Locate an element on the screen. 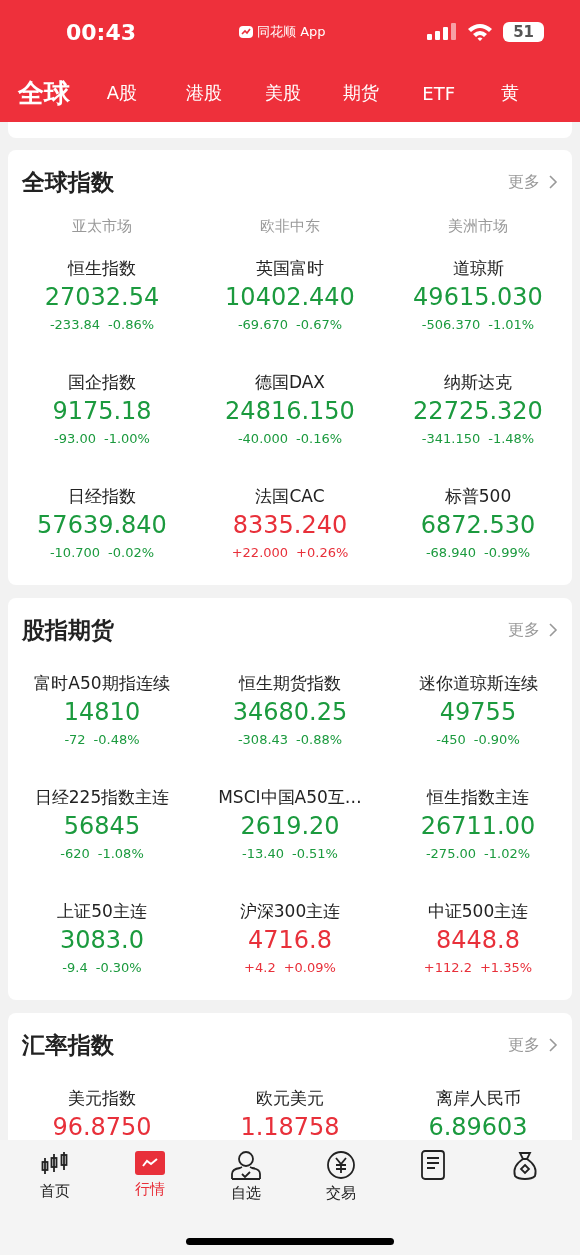 The image size is (580, 1255). index-price: 8448.8 is located at coordinates (478, 940).